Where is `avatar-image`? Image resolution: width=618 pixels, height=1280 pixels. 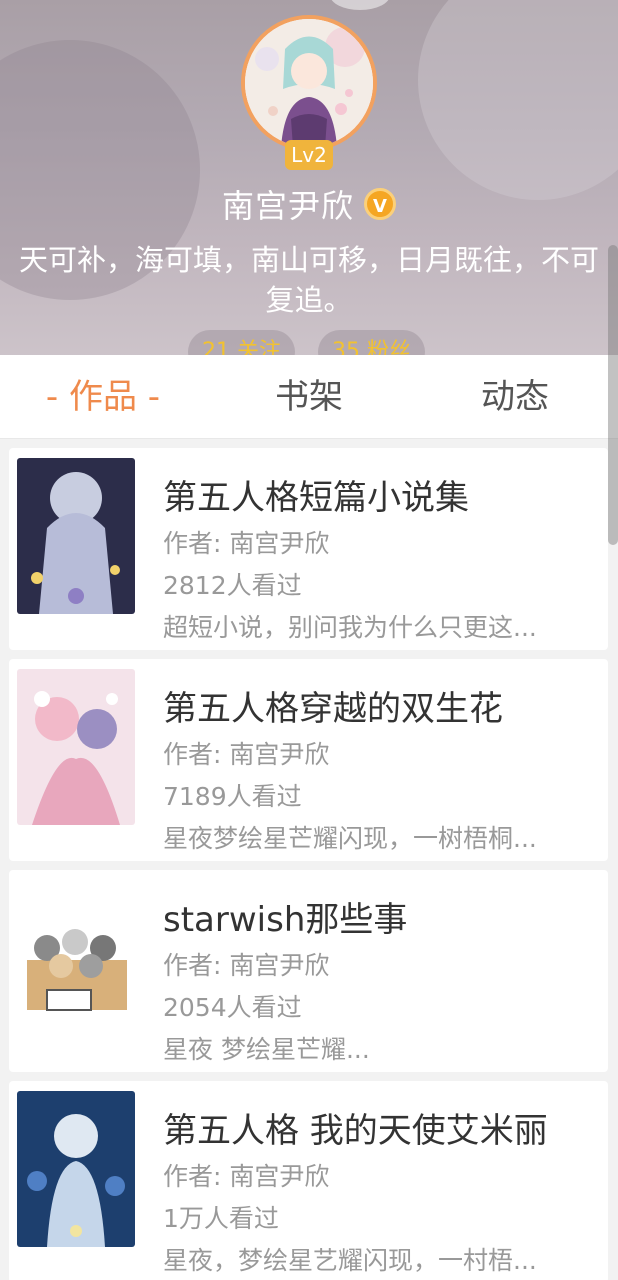 avatar-image is located at coordinates (309, 83).